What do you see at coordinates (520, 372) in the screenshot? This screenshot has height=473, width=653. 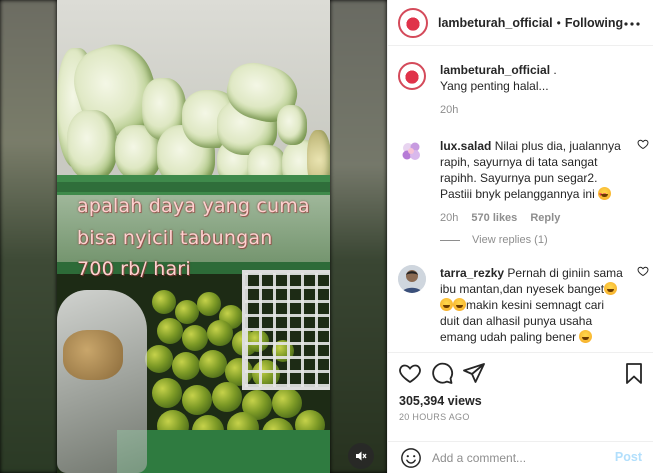 I see `action-bar` at bounding box center [520, 372].